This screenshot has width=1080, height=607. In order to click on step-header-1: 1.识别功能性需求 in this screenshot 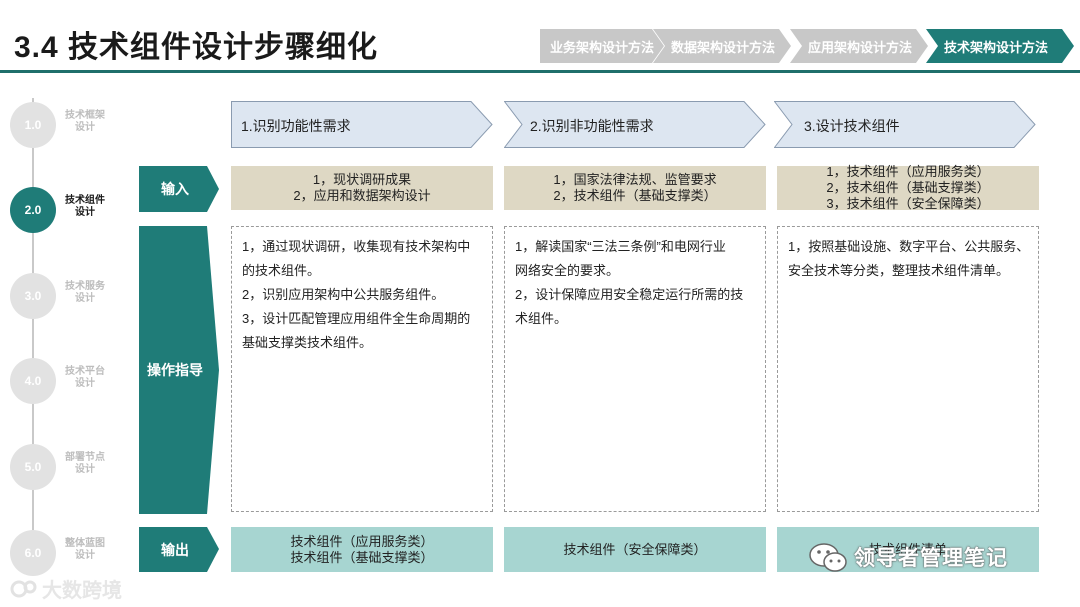, I will do `click(362, 124)`.